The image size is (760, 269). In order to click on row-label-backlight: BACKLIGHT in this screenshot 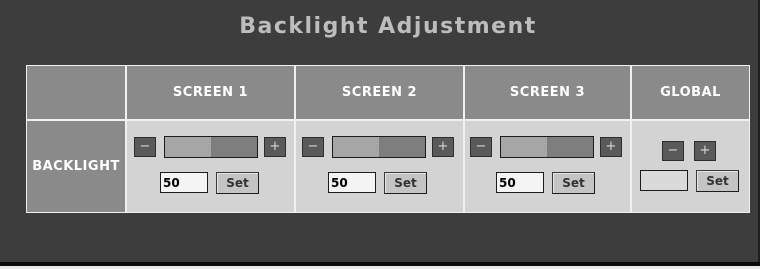, I will do `click(76, 166)`.